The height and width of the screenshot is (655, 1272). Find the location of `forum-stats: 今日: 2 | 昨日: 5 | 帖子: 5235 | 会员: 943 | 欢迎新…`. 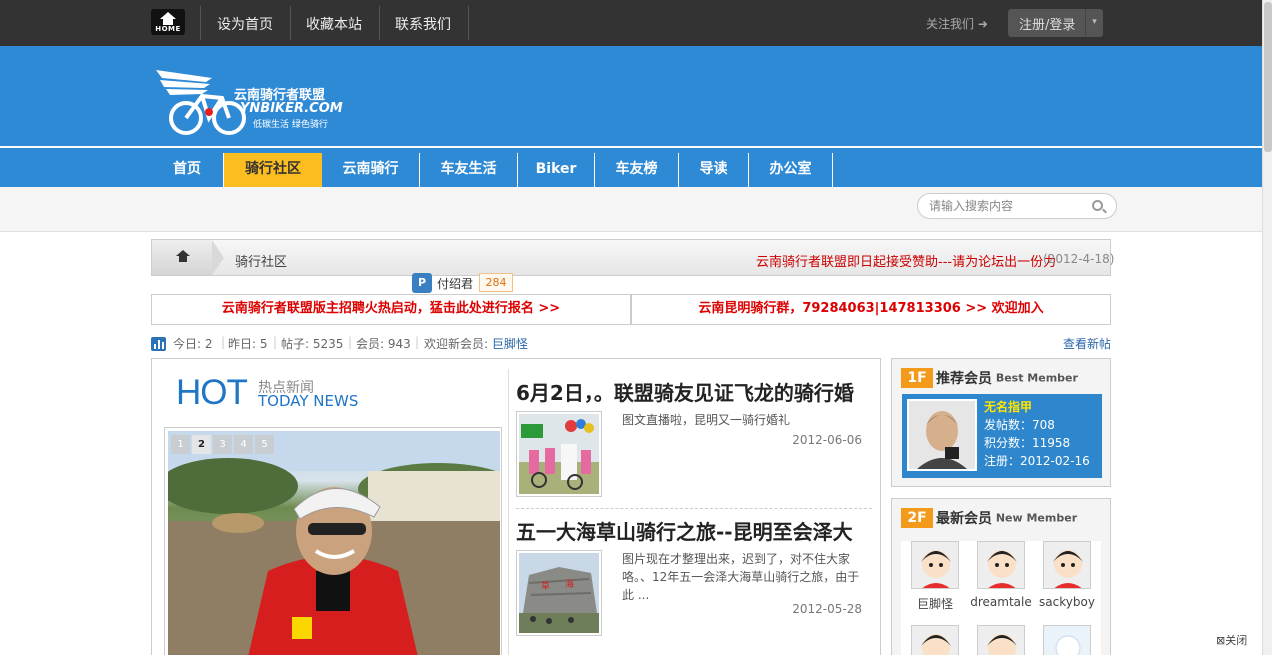

forum-stats: 今日: 2 | 昨日: 5 | 帖子: 5235 | 会员: 943 | 欢迎新… is located at coordinates (631, 343).